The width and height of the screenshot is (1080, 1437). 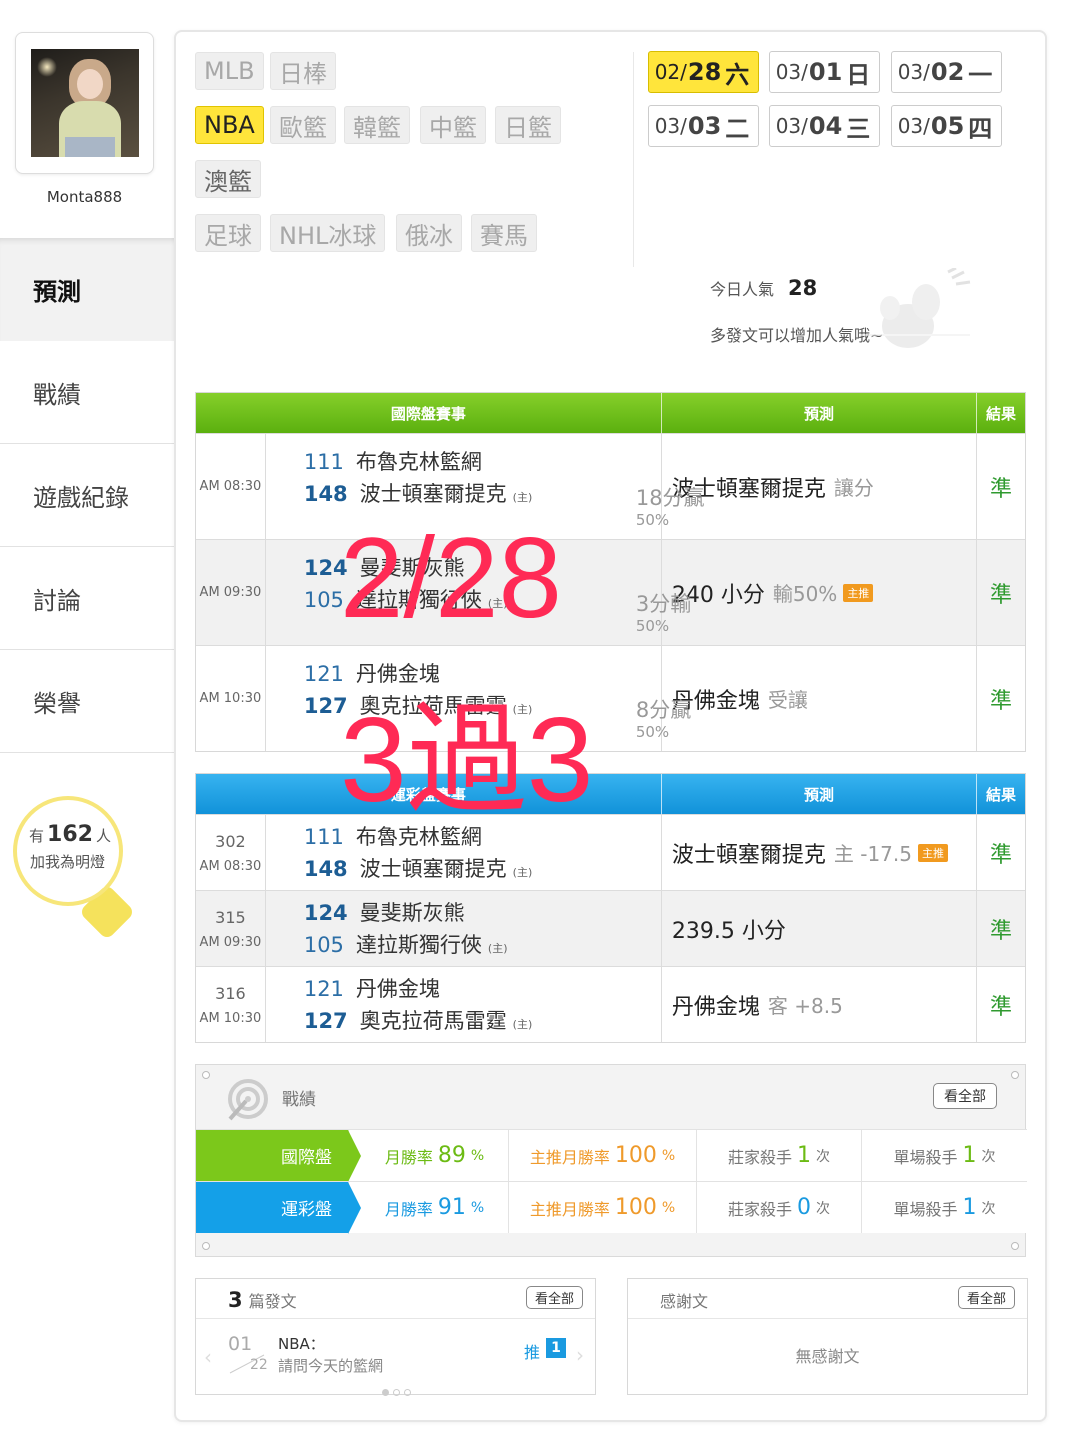 What do you see at coordinates (453, 125) in the screenshot?
I see `sport-china-basketball: 中籃` at bounding box center [453, 125].